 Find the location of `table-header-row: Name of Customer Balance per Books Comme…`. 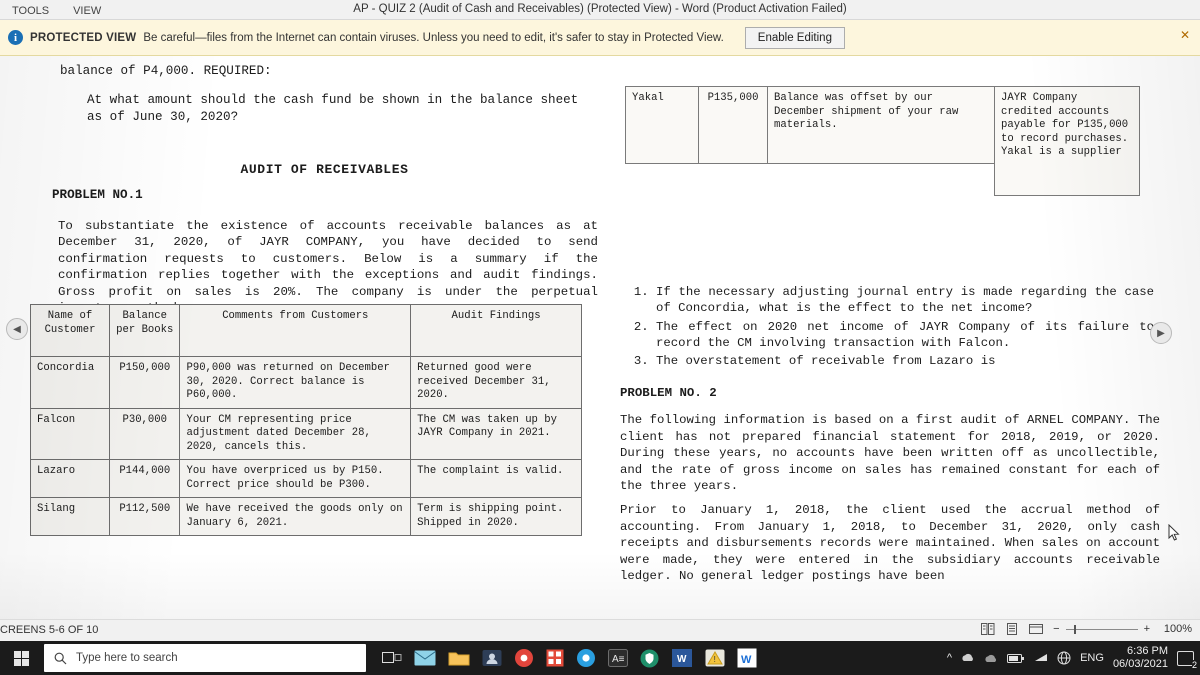

table-header-row: Name of Customer Balance per Books Comme… is located at coordinates (305, 330).